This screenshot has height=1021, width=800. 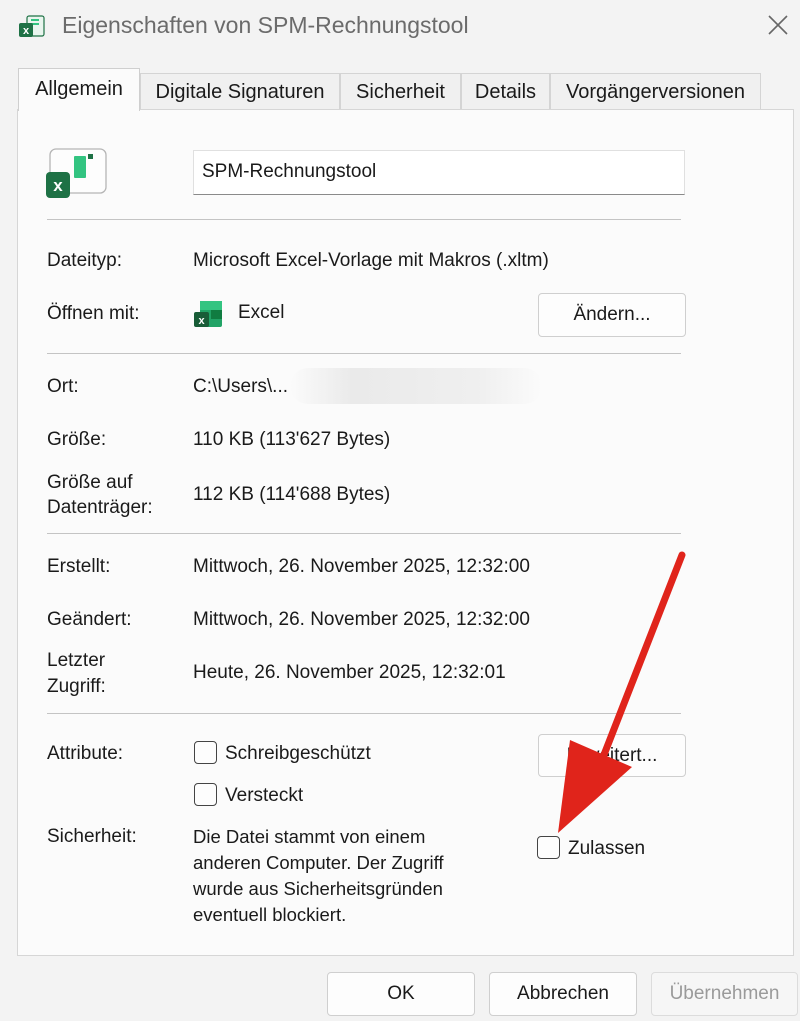 I want to click on security-text-line1: Die Datei stammt von einem, so click(x=309, y=836).